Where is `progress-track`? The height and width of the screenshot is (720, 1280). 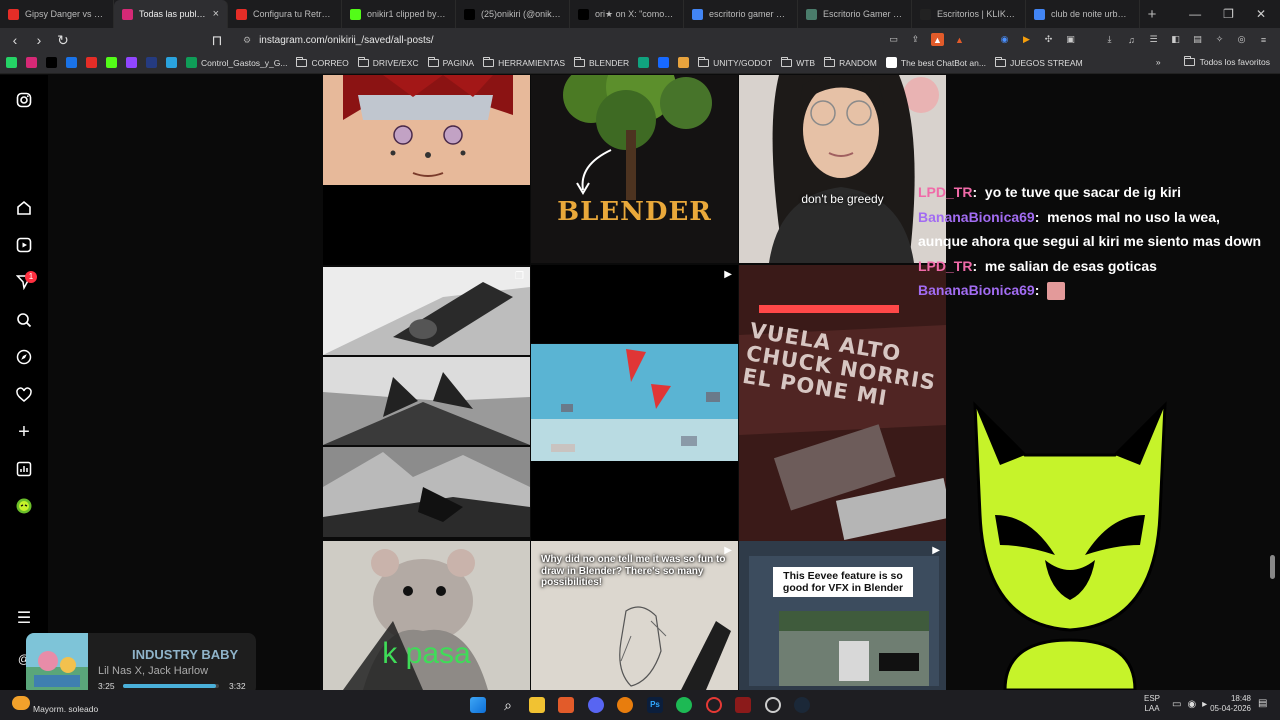 progress-track is located at coordinates (171, 686).